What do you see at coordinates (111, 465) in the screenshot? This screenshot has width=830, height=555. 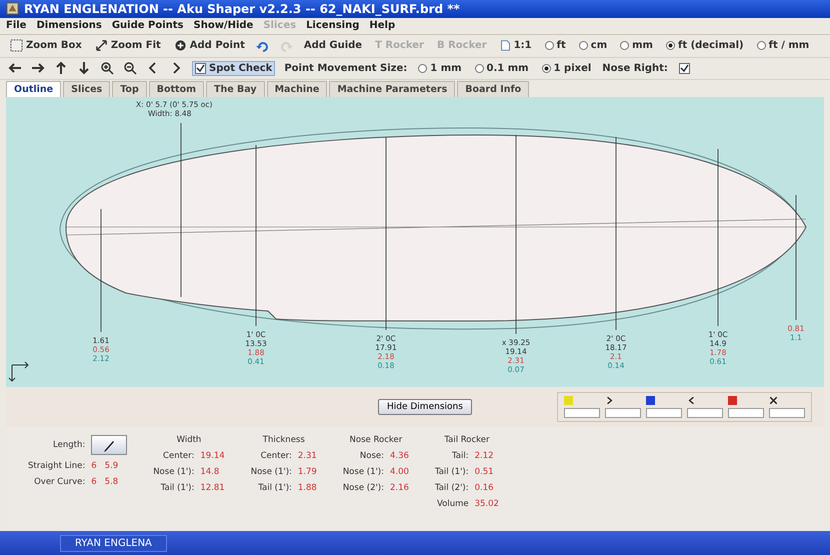 I see `field-value: 5.9` at bounding box center [111, 465].